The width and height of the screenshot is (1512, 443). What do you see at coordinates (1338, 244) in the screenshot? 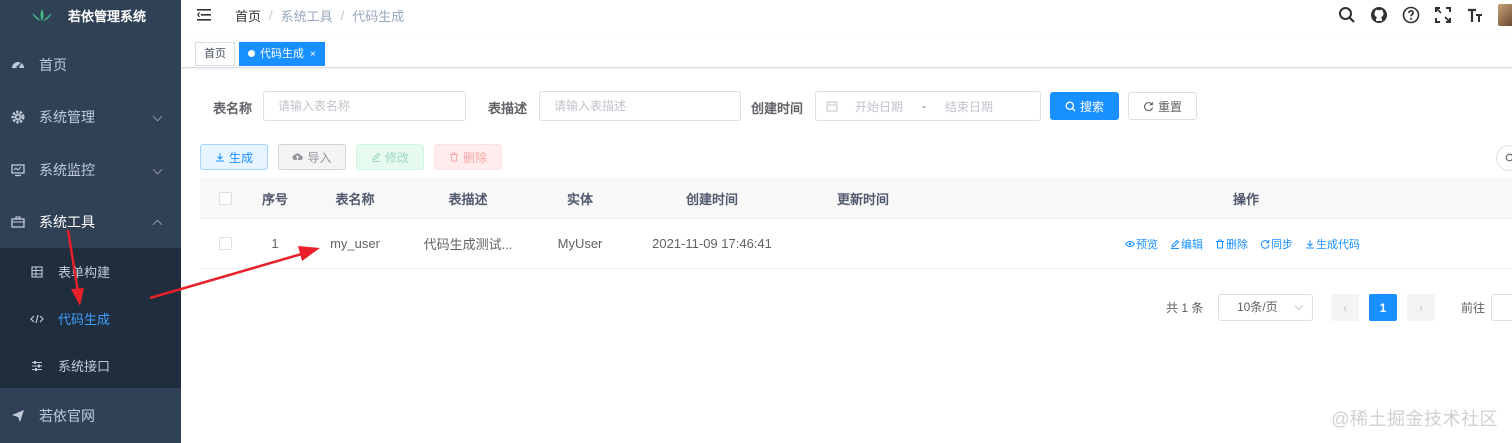
I see `gen-code-label: 生成代码` at bounding box center [1338, 244].